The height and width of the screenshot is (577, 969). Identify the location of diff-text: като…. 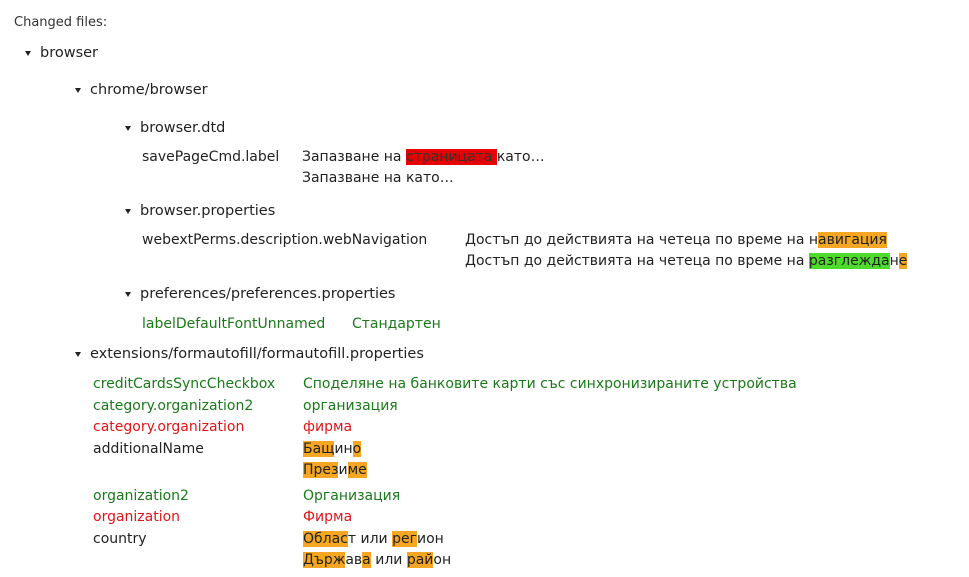
(520, 157).